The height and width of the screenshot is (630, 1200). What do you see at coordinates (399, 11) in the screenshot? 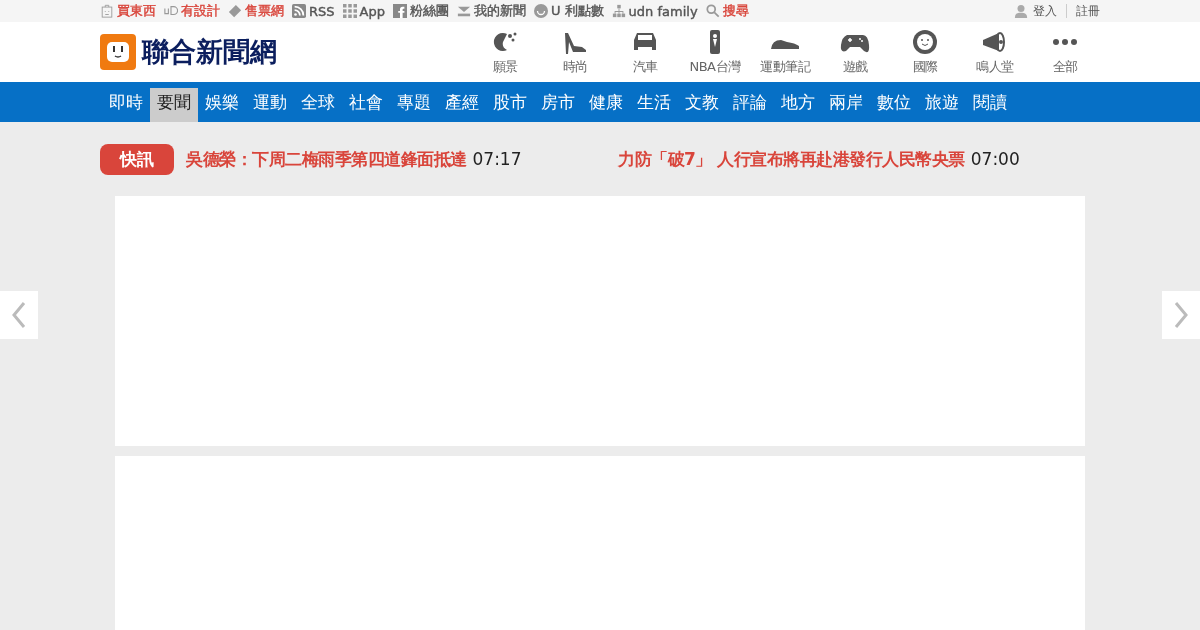
I see `facebook-icon` at bounding box center [399, 11].